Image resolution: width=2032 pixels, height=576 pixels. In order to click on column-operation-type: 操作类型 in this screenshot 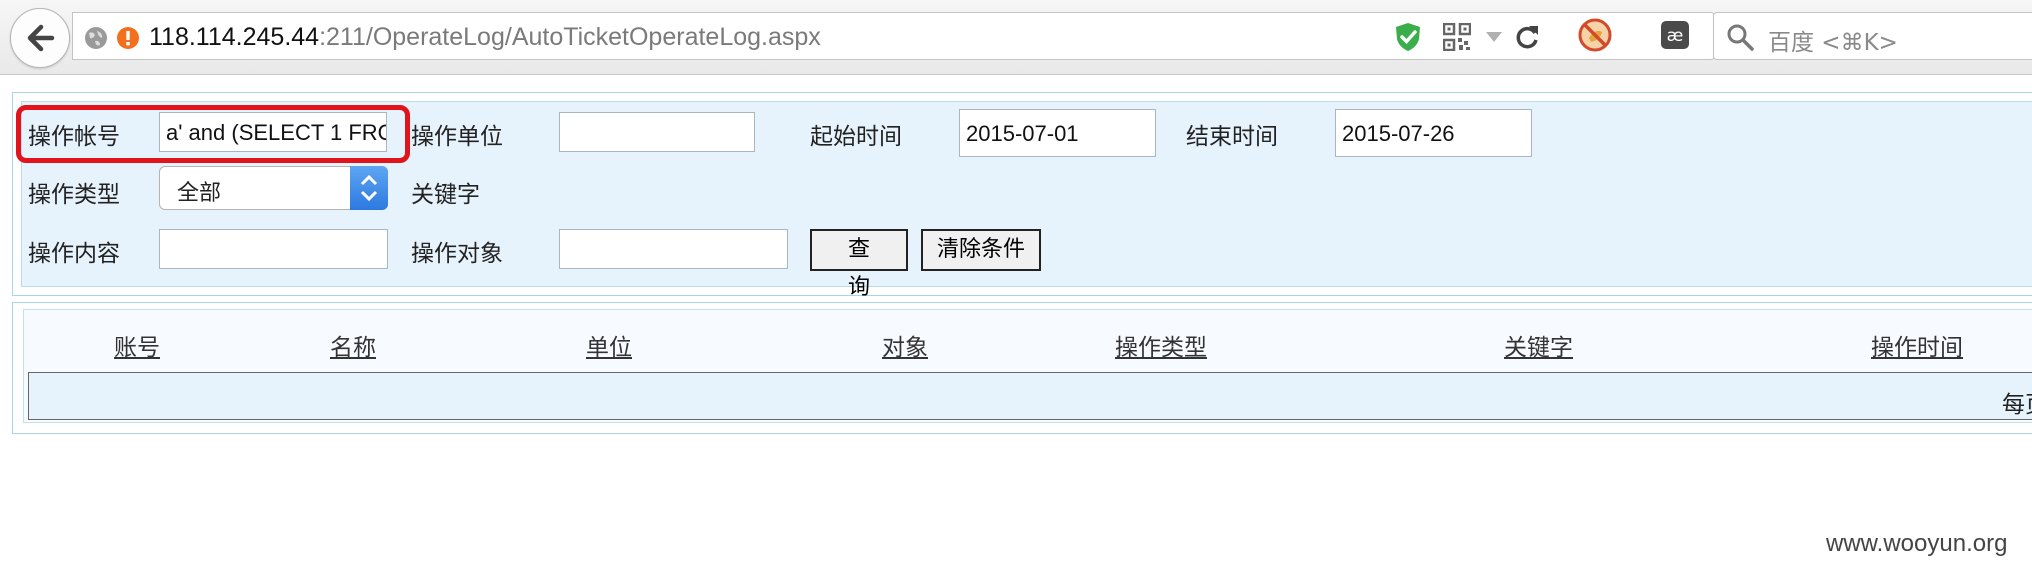, I will do `click(1161, 345)`.